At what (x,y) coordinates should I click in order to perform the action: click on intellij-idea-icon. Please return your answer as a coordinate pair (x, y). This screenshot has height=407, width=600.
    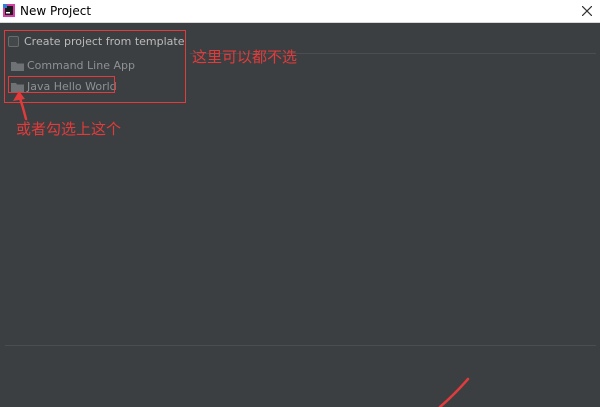
    Looking at the image, I should click on (9, 10).